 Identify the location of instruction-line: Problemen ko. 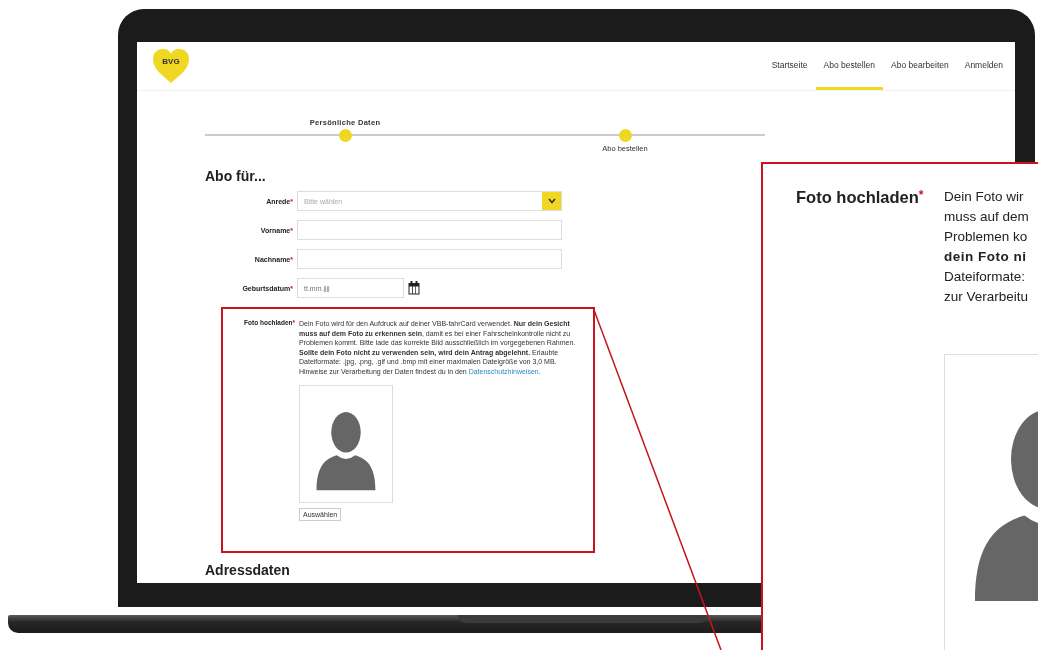
(986, 237).